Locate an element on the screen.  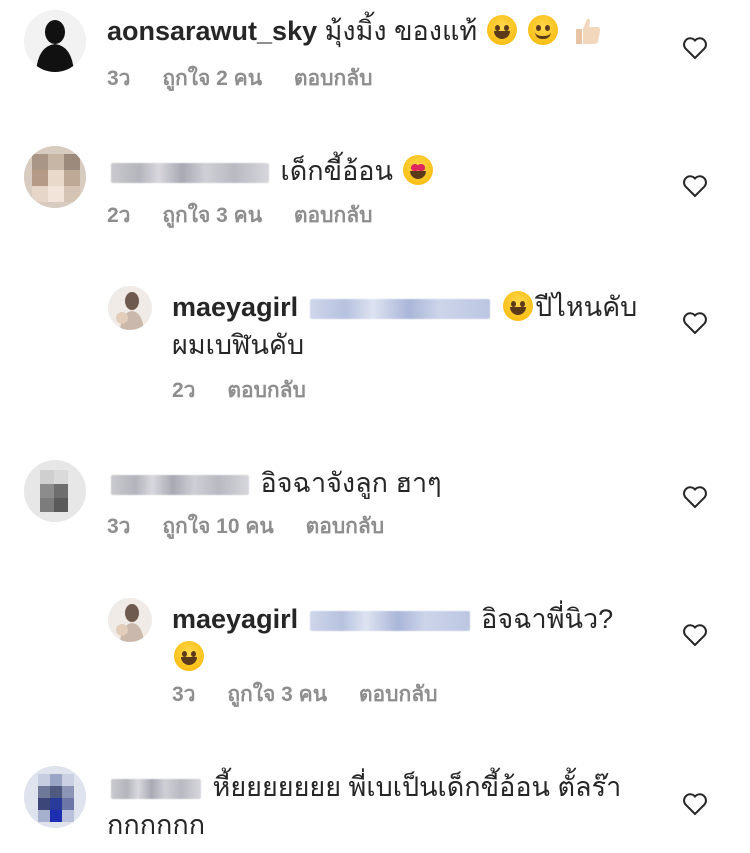
comment-body: อิจฉาพี่นิว? is located at coordinates (547, 619).